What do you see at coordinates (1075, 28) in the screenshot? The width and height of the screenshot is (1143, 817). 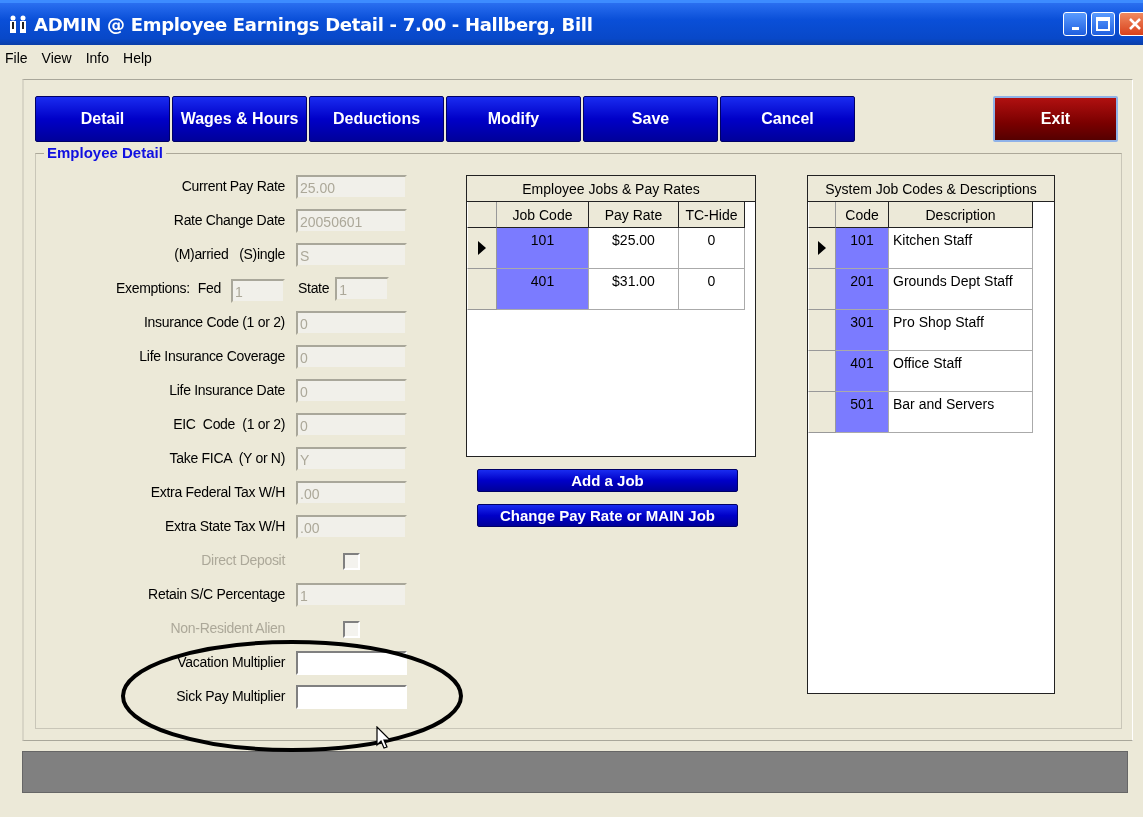 I see `minimize-icon` at bounding box center [1075, 28].